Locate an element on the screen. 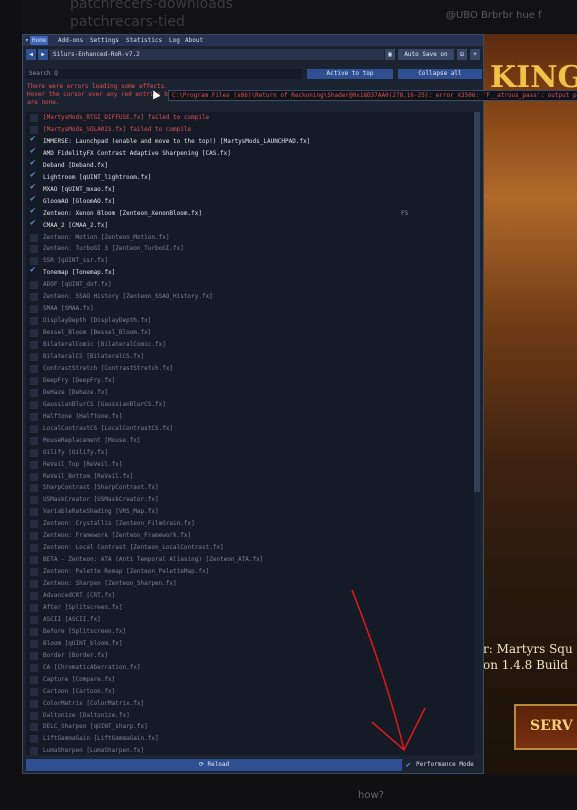 The height and width of the screenshot is (810, 577). effect-row: LiftGammaGain [LiftGammaGain.fx] is located at coordinates (251, 739).